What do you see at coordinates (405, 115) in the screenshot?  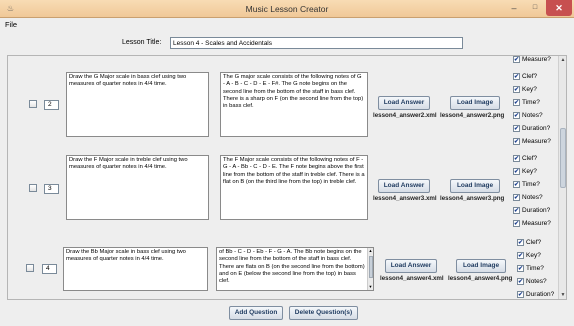 I see `answer-file-label: lesson4_answer2.xml` at bounding box center [405, 115].